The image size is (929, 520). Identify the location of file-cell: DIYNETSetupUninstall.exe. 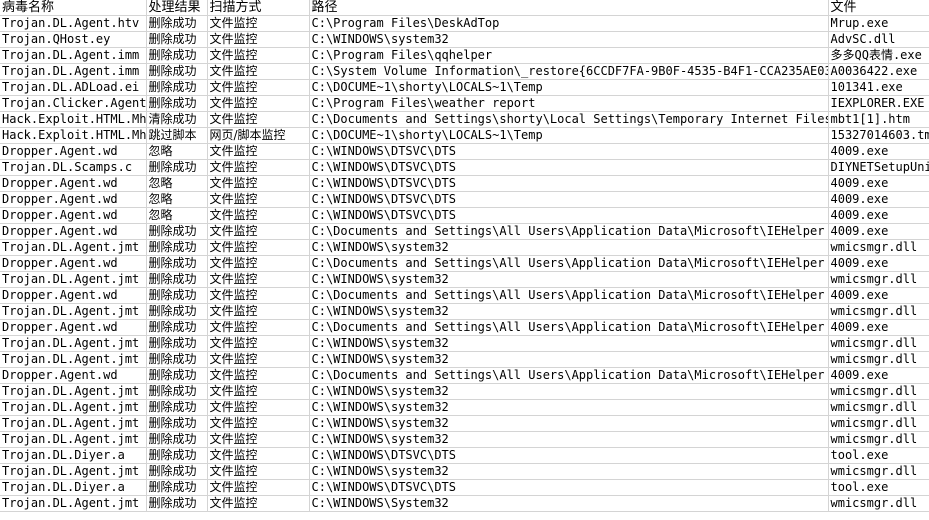
(878, 167).